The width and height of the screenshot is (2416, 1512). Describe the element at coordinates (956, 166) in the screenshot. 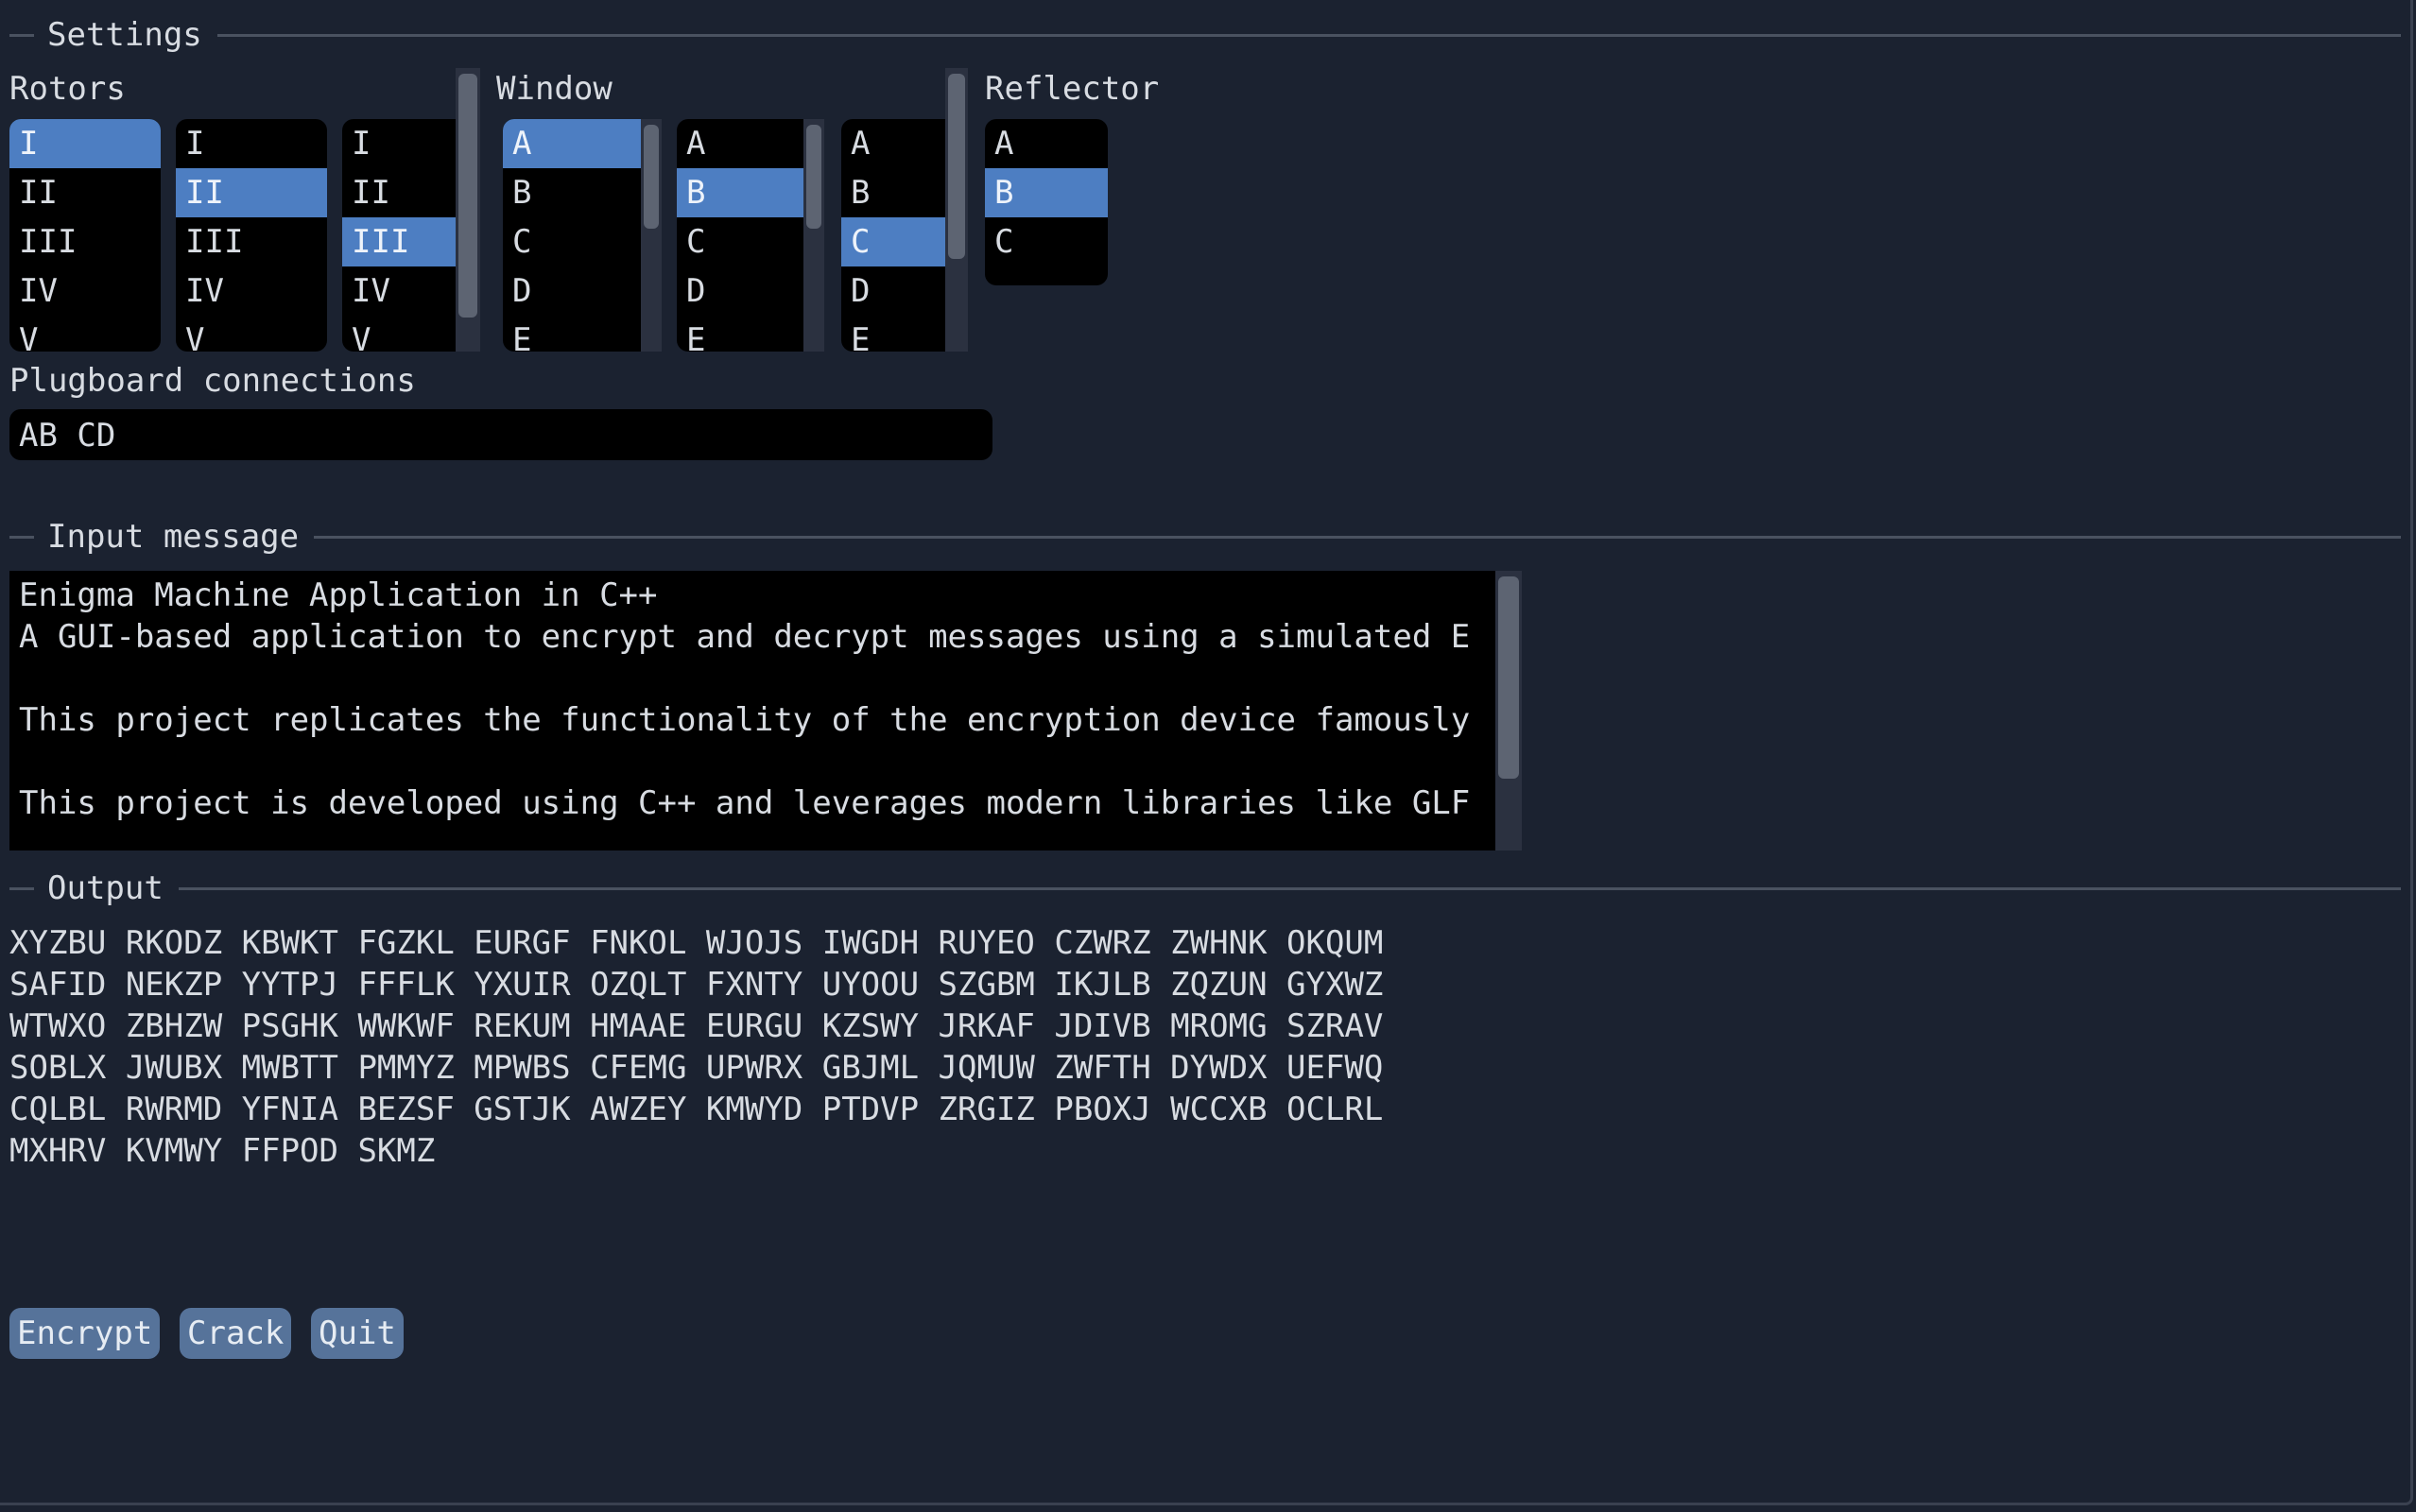

I see `window-3-scrollbar-thumb` at that location.